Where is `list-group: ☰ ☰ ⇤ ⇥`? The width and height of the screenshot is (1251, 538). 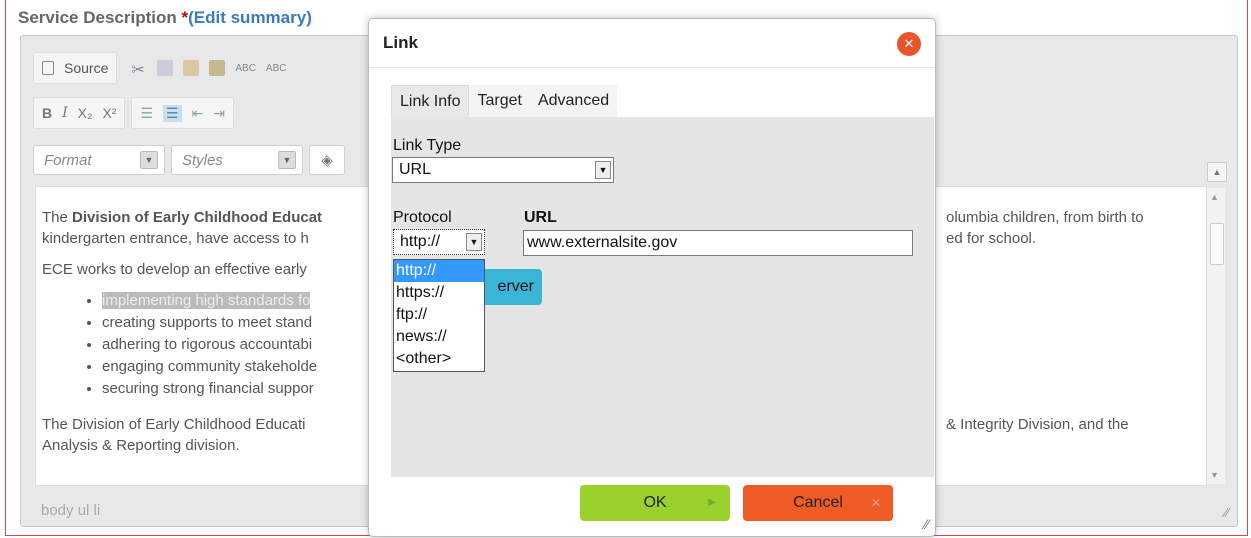
list-group: ☰ ☰ ⇤ ⇥ is located at coordinates (183, 113).